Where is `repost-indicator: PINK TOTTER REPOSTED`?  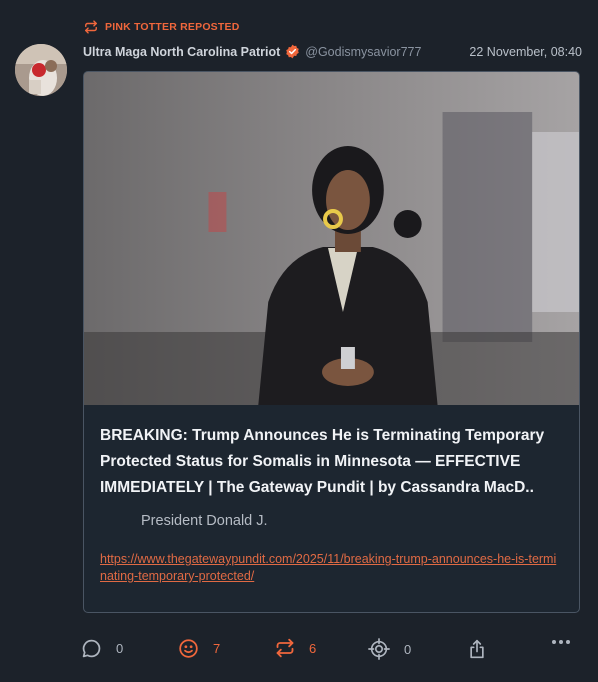
repost-indicator: PINK TOTTER REPOSTED is located at coordinates (162, 27).